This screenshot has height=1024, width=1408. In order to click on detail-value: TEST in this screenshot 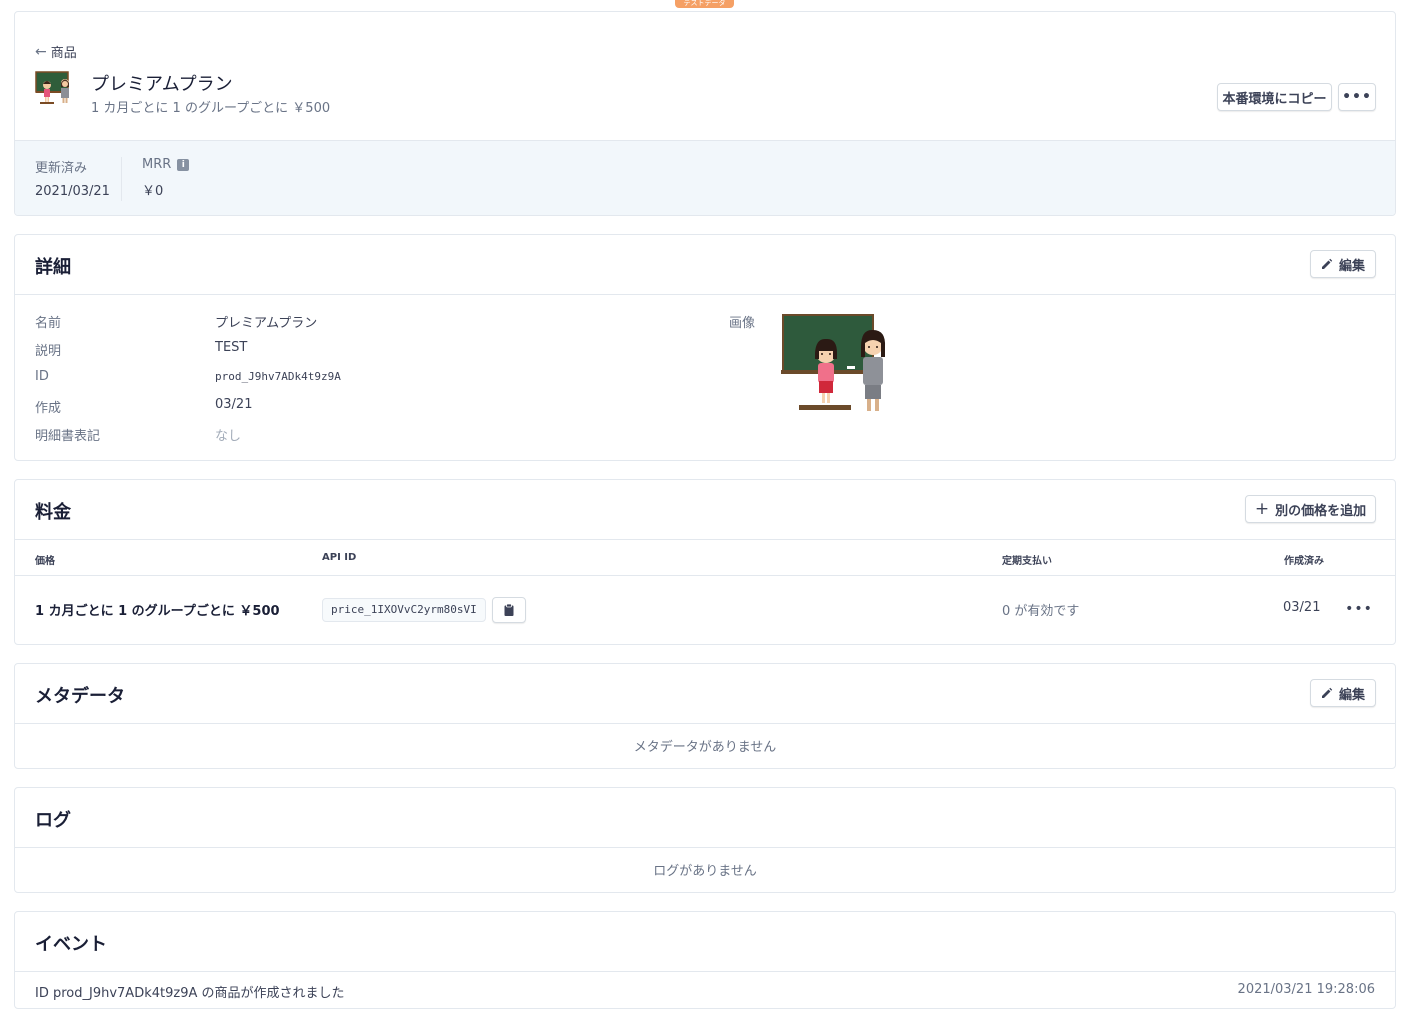, I will do `click(231, 347)`.